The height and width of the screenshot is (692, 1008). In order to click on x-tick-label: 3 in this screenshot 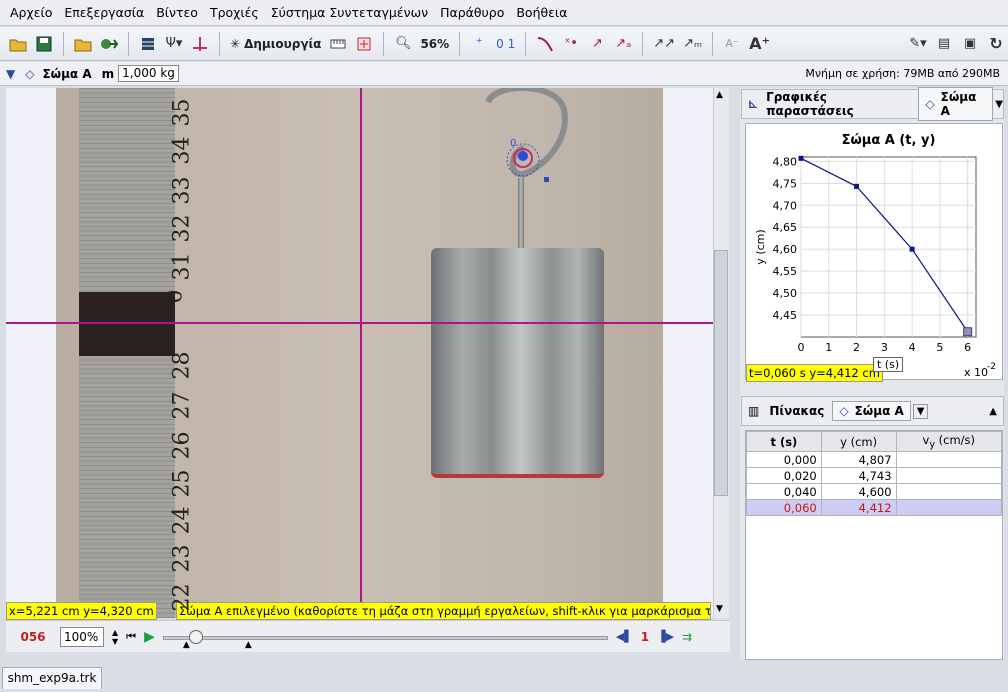, I will do `click(884, 347)`.